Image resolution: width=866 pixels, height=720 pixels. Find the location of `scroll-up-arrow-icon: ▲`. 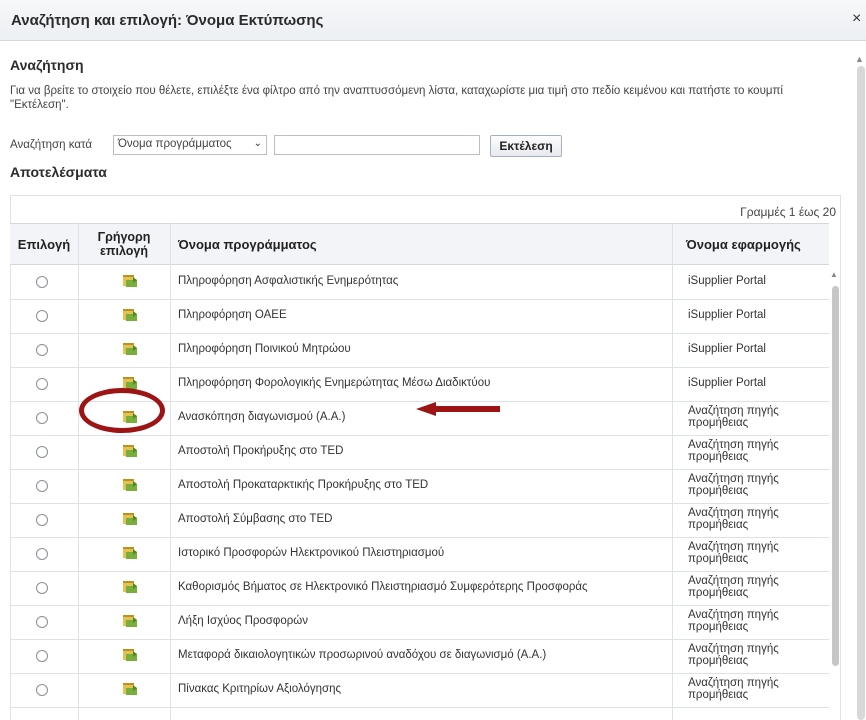

scroll-up-arrow-icon: ▲ is located at coordinates (834, 274).